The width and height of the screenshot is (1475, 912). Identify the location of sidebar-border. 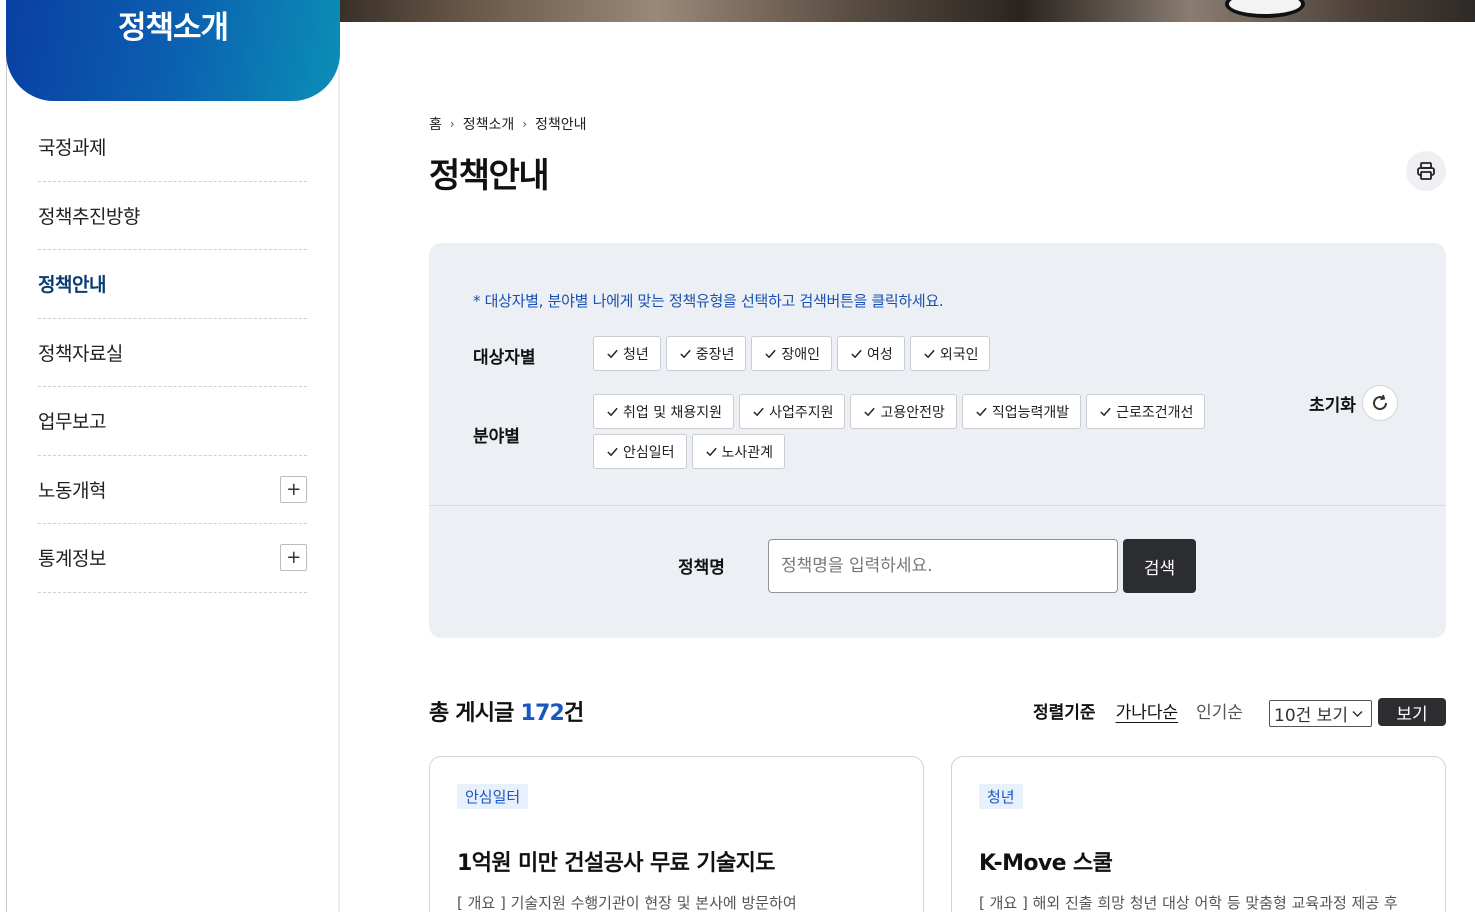
(6, 456).